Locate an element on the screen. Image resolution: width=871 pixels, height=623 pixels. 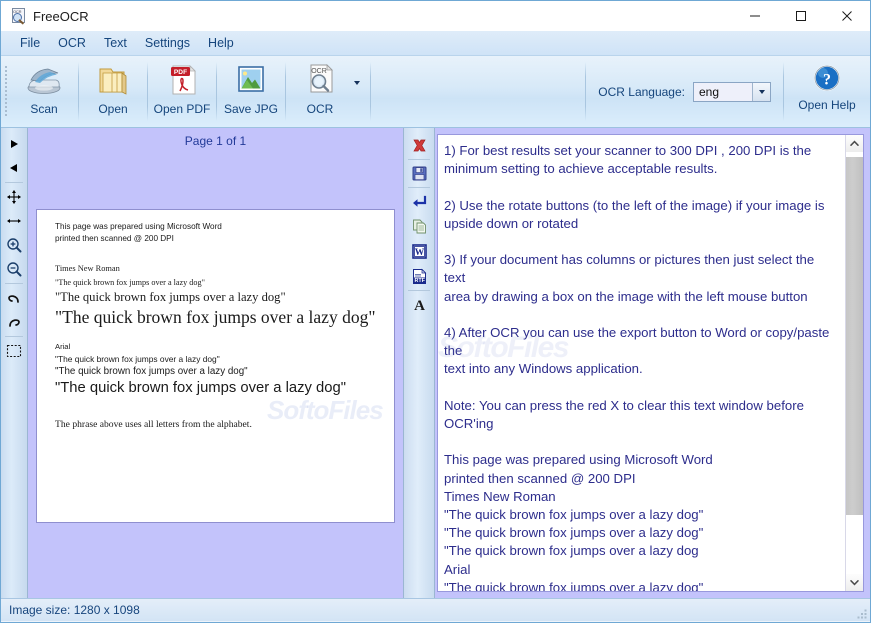
open-pdf-label: Open PDF is located at coordinates (182, 109).